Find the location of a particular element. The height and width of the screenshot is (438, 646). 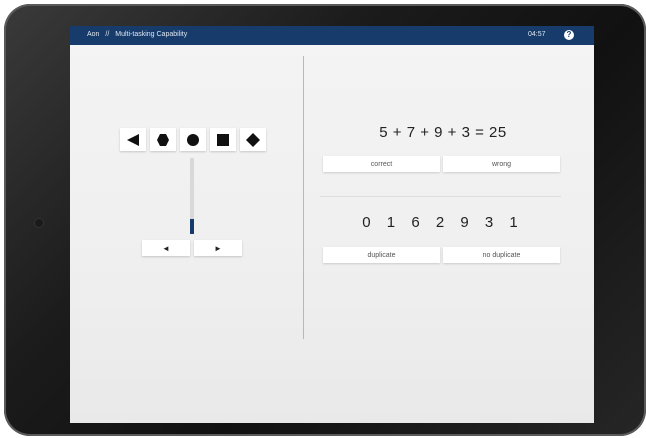

circle-button is located at coordinates (193, 139).